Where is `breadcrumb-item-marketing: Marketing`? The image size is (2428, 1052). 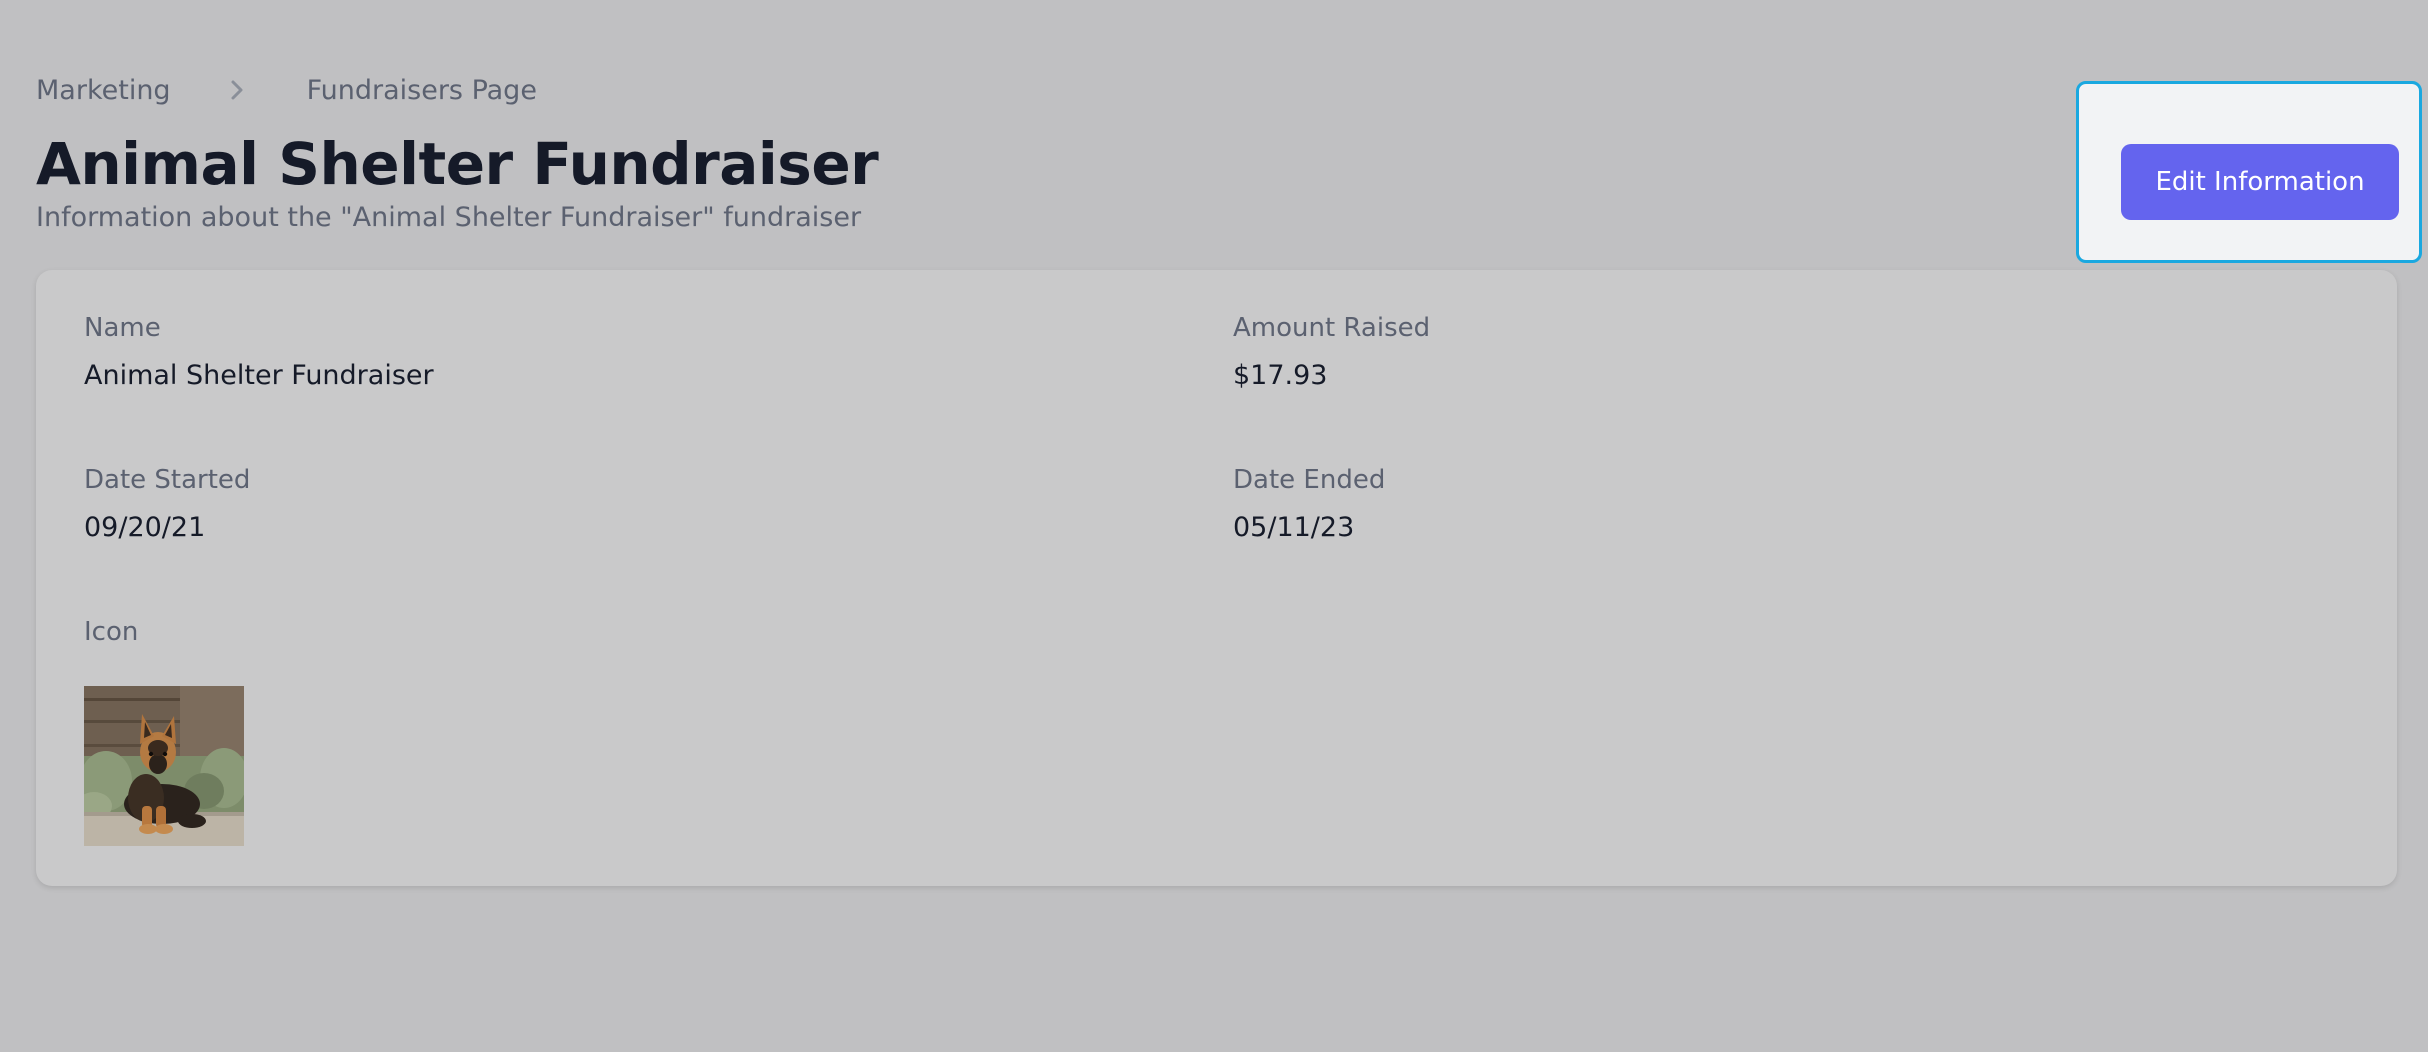 breadcrumb-item-marketing: Marketing is located at coordinates (103, 90).